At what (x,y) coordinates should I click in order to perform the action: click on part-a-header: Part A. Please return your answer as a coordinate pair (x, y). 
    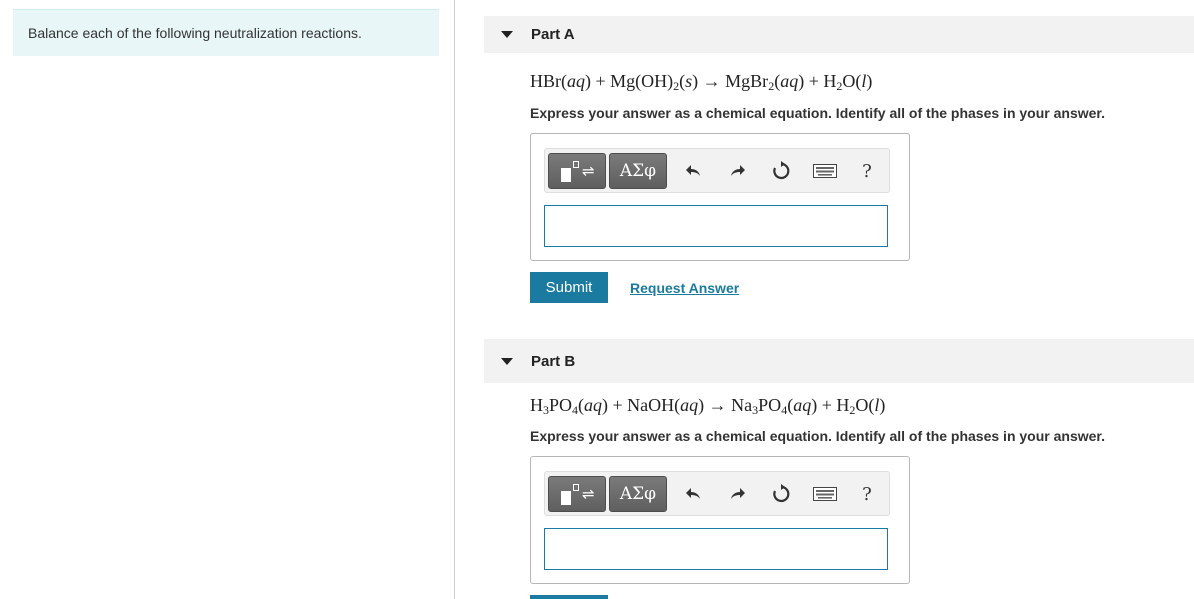
    Looking at the image, I should click on (839, 34).